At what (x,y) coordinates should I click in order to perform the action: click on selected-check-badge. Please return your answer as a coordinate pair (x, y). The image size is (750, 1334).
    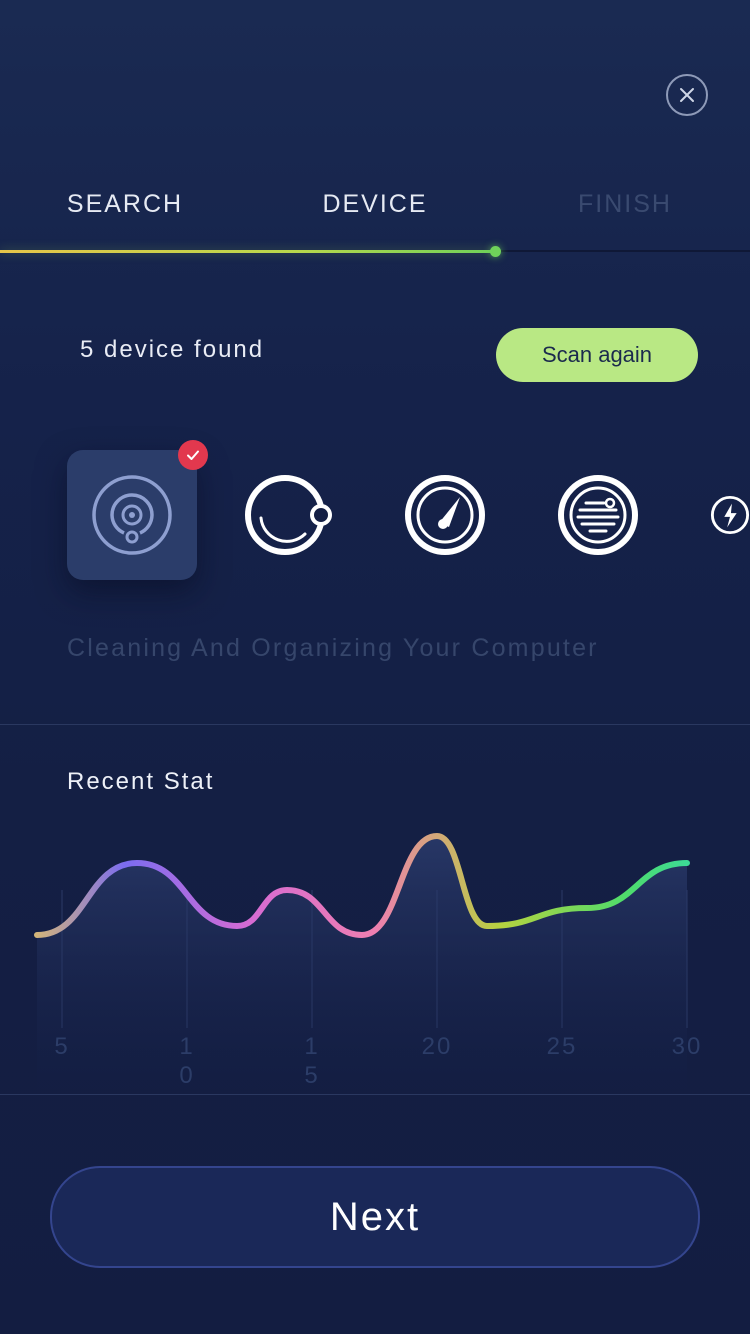
    Looking at the image, I should click on (193, 455).